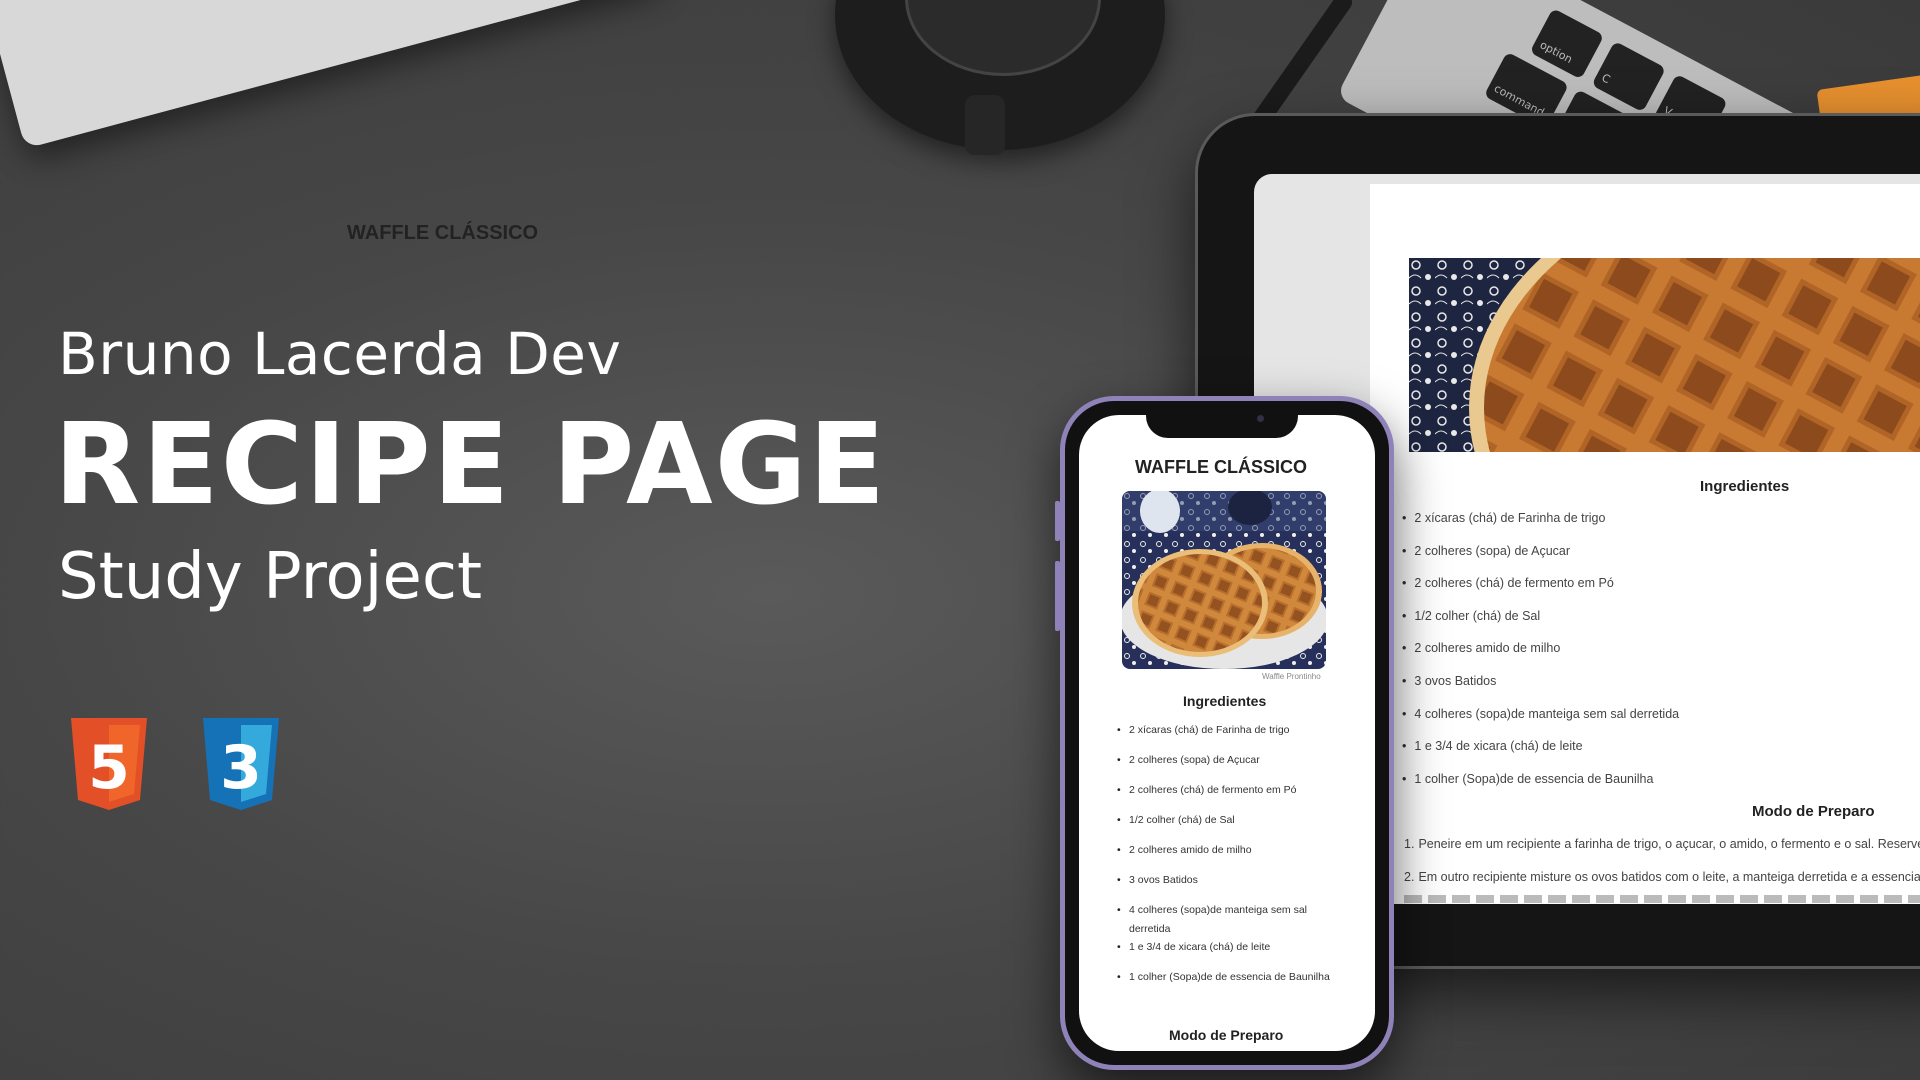  I want to click on tablet-waffle-photo, so click(1664, 355).